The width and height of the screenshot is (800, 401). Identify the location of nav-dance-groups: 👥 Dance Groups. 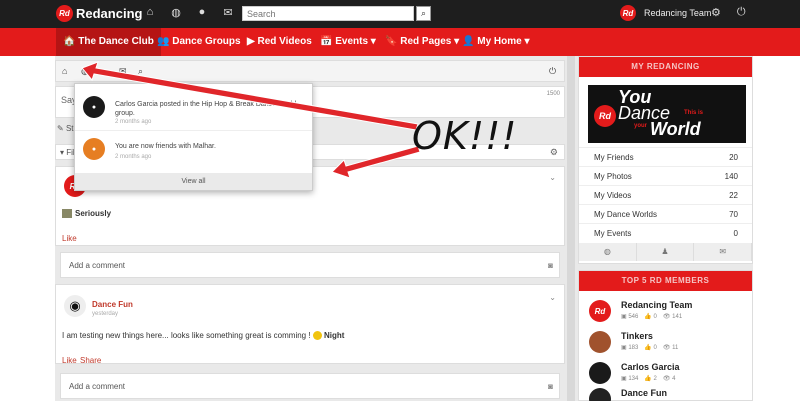
(199, 42).